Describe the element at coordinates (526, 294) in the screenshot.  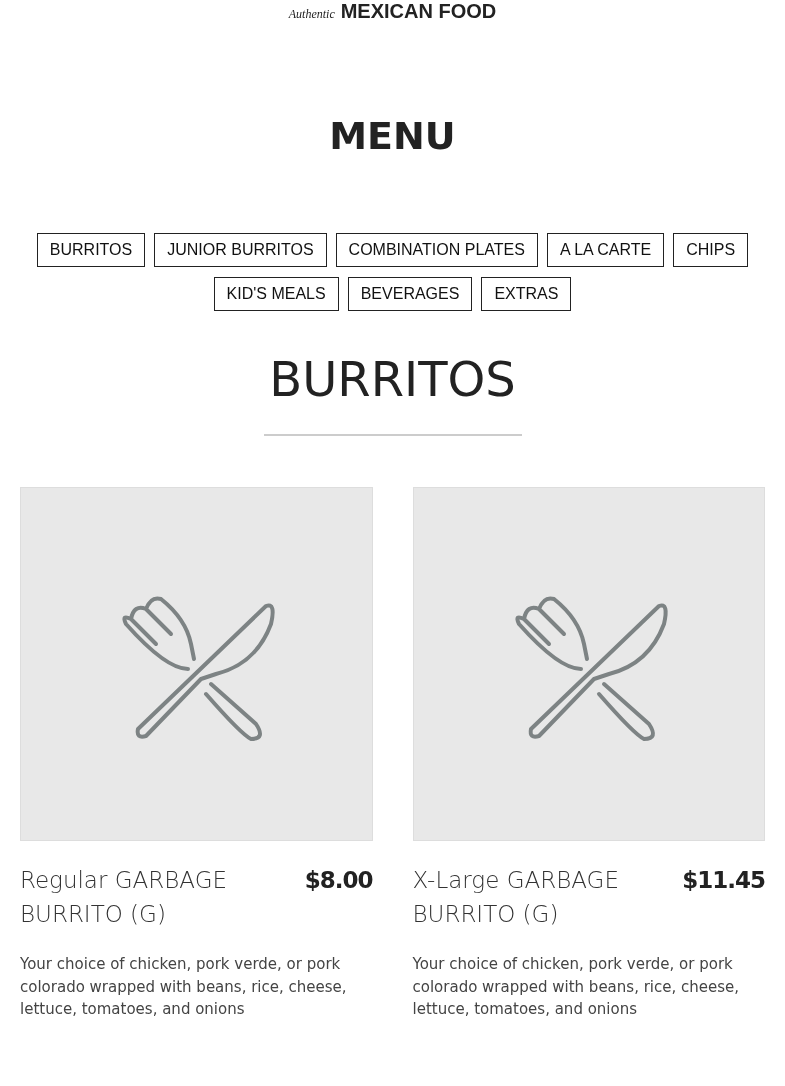
I see `category-button: EXTRAS` at that location.